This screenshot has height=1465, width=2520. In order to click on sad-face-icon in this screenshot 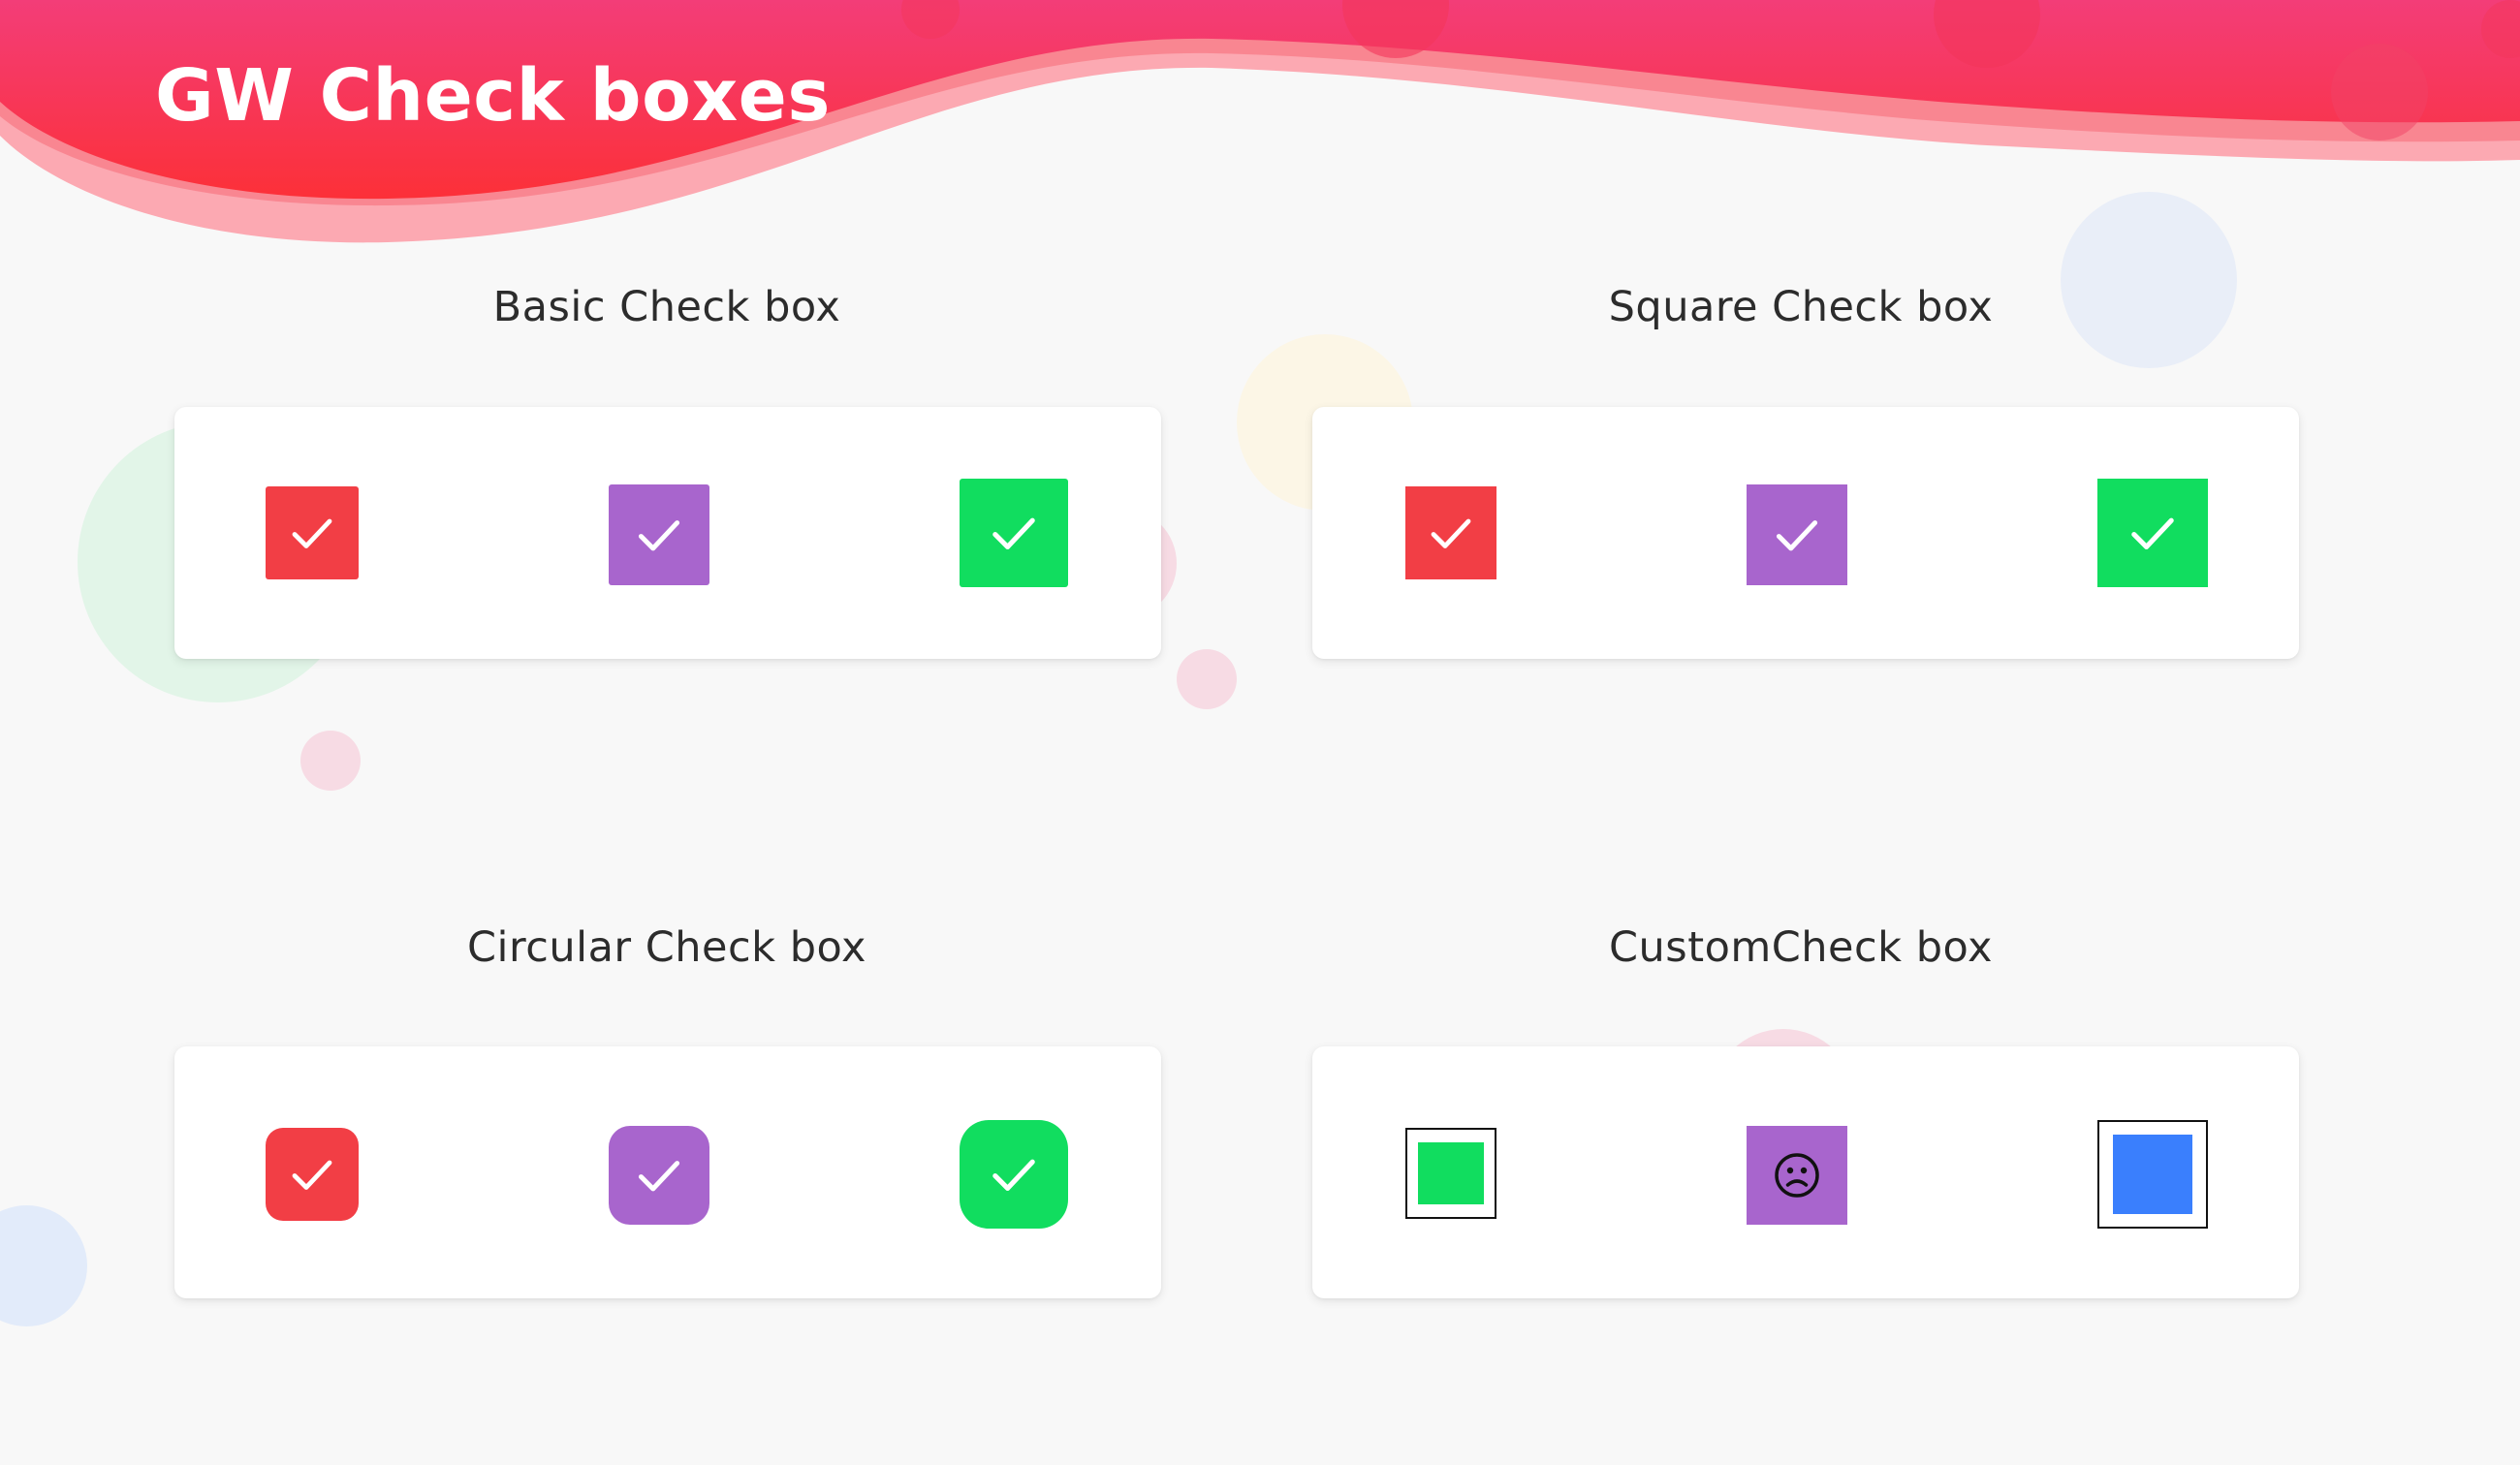, I will do `click(1797, 1175)`.